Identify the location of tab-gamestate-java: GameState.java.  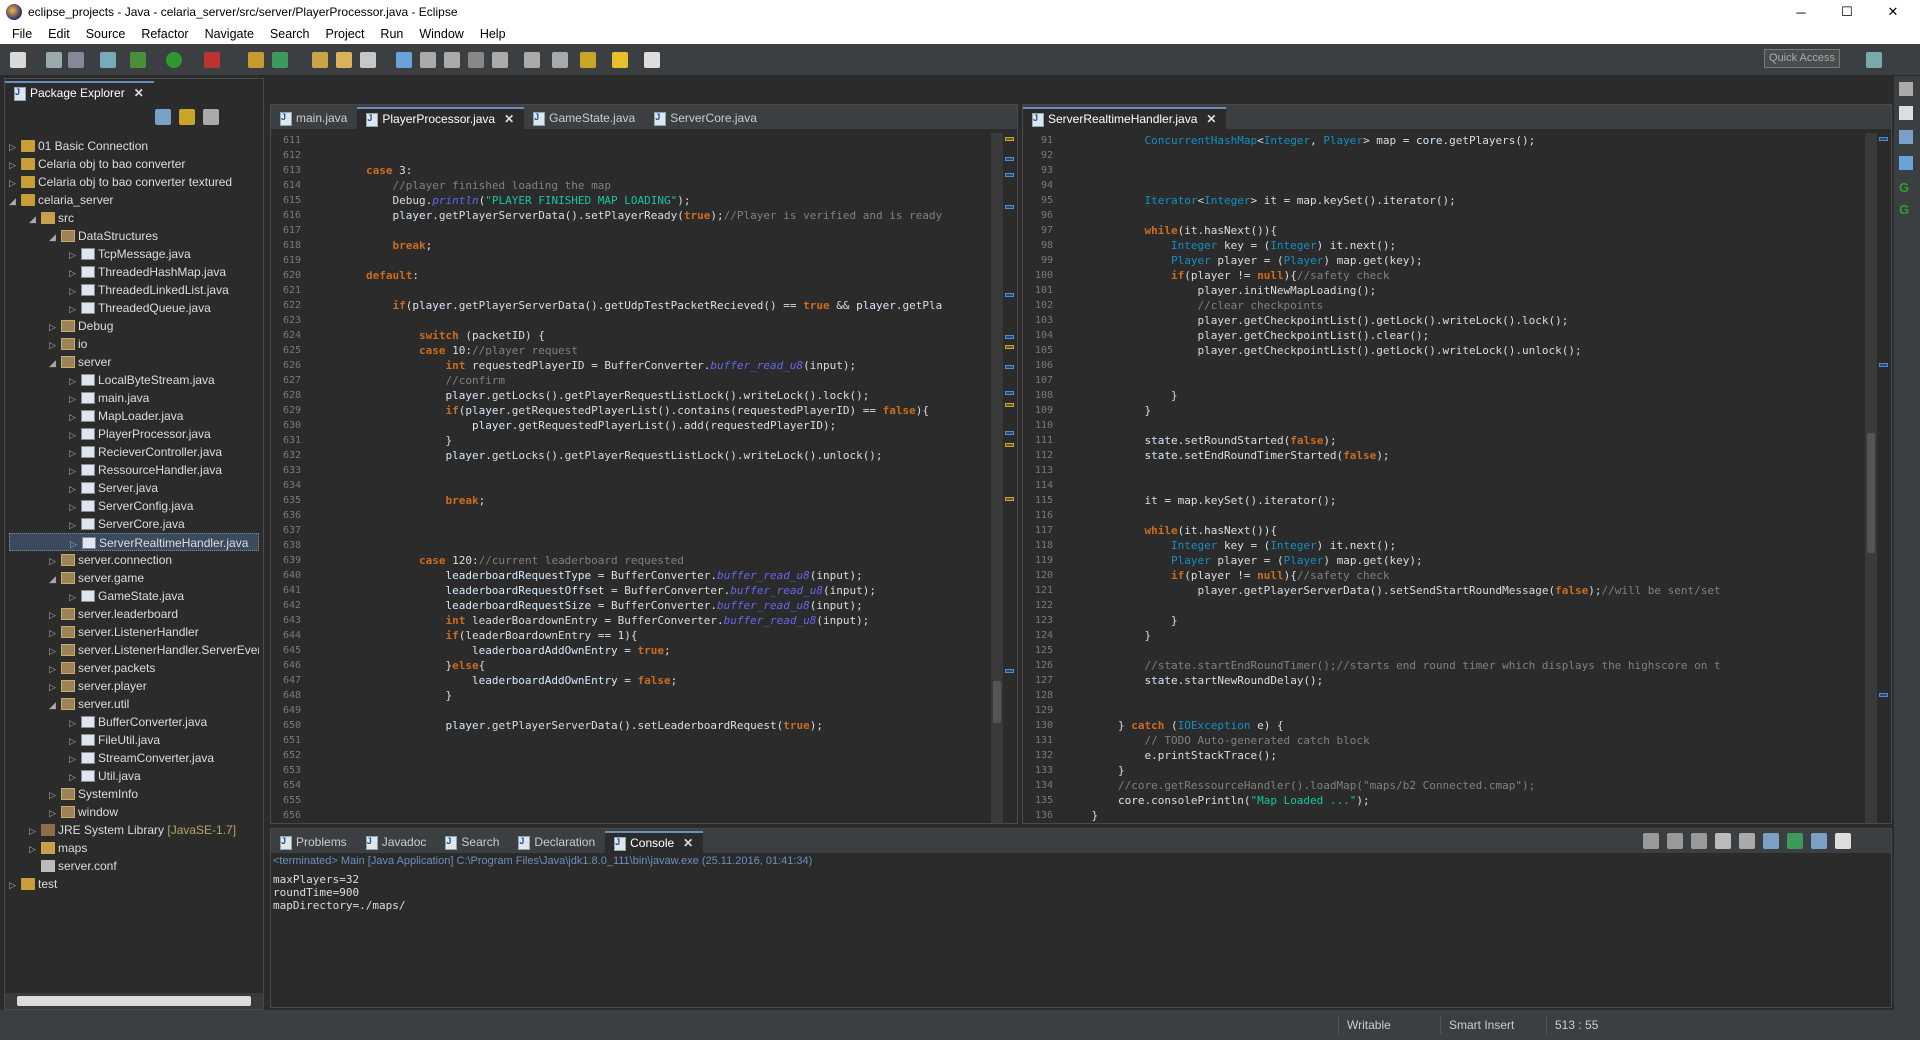
(584, 118).